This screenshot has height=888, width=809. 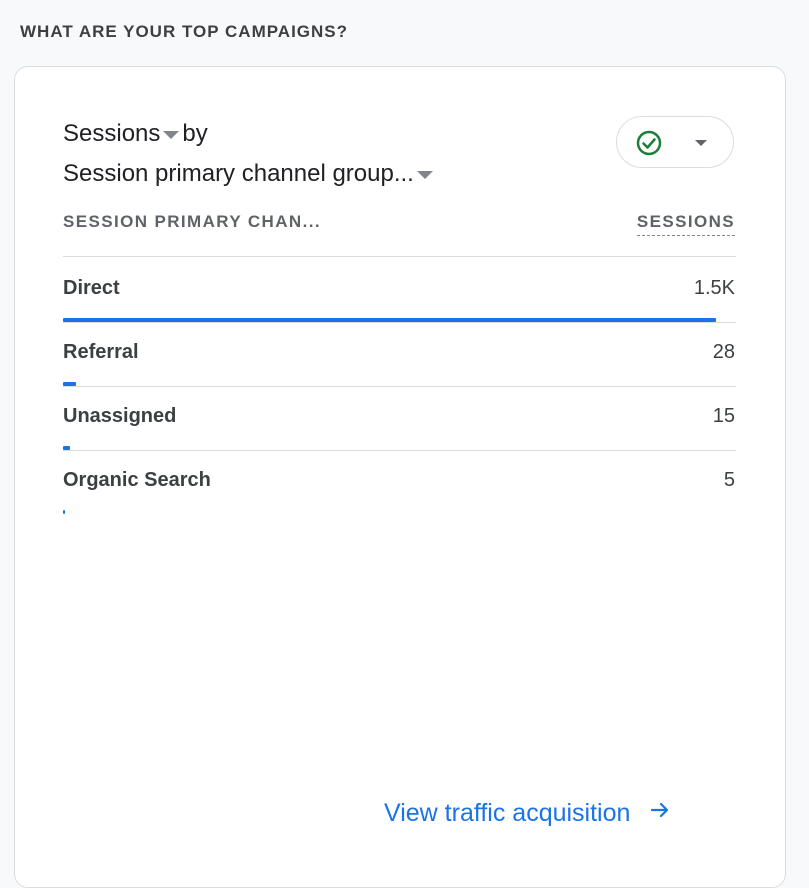 I want to click on metric-column-header: SESSIONS, so click(x=685, y=224).